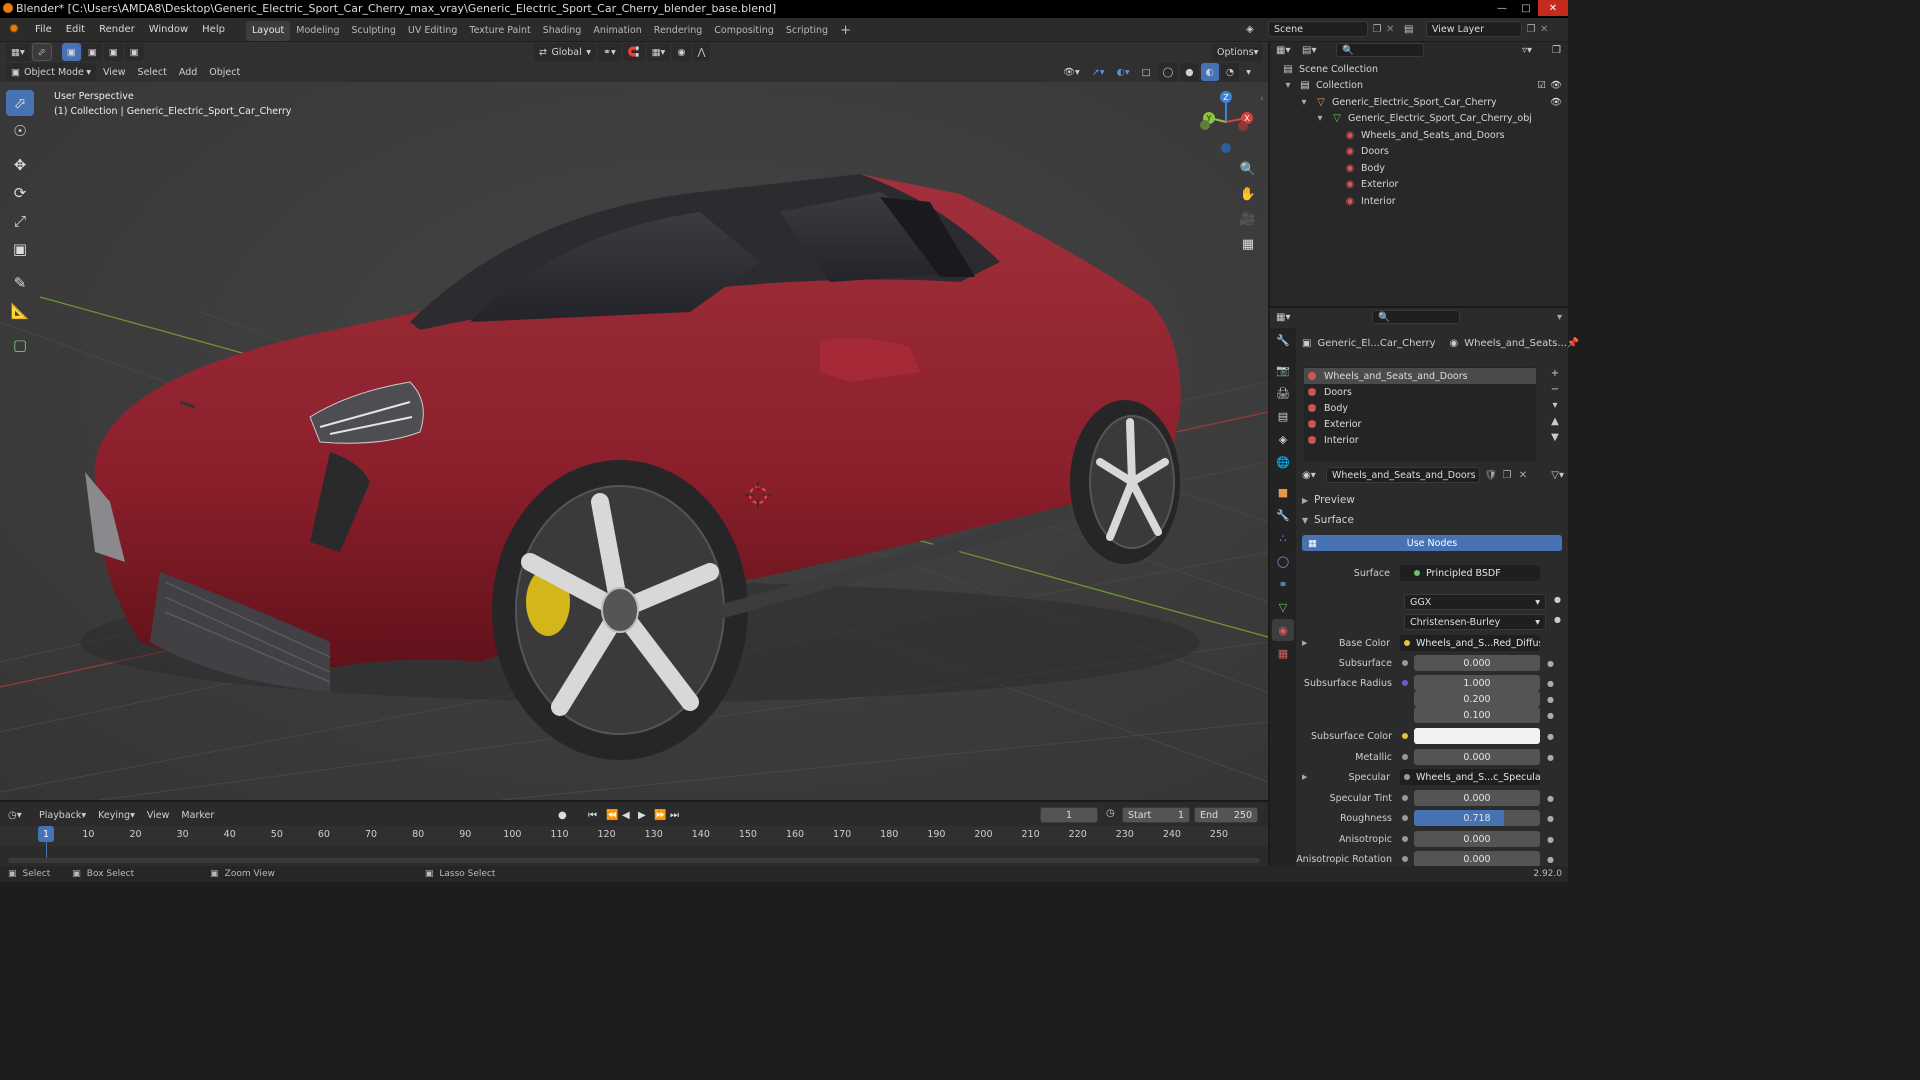 This screenshot has width=1920, height=1080. What do you see at coordinates (565, 52) in the screenshot?
I see `transform-orientation-dropdown: ⇄ Global ▾` at bounding box center [565, 52].